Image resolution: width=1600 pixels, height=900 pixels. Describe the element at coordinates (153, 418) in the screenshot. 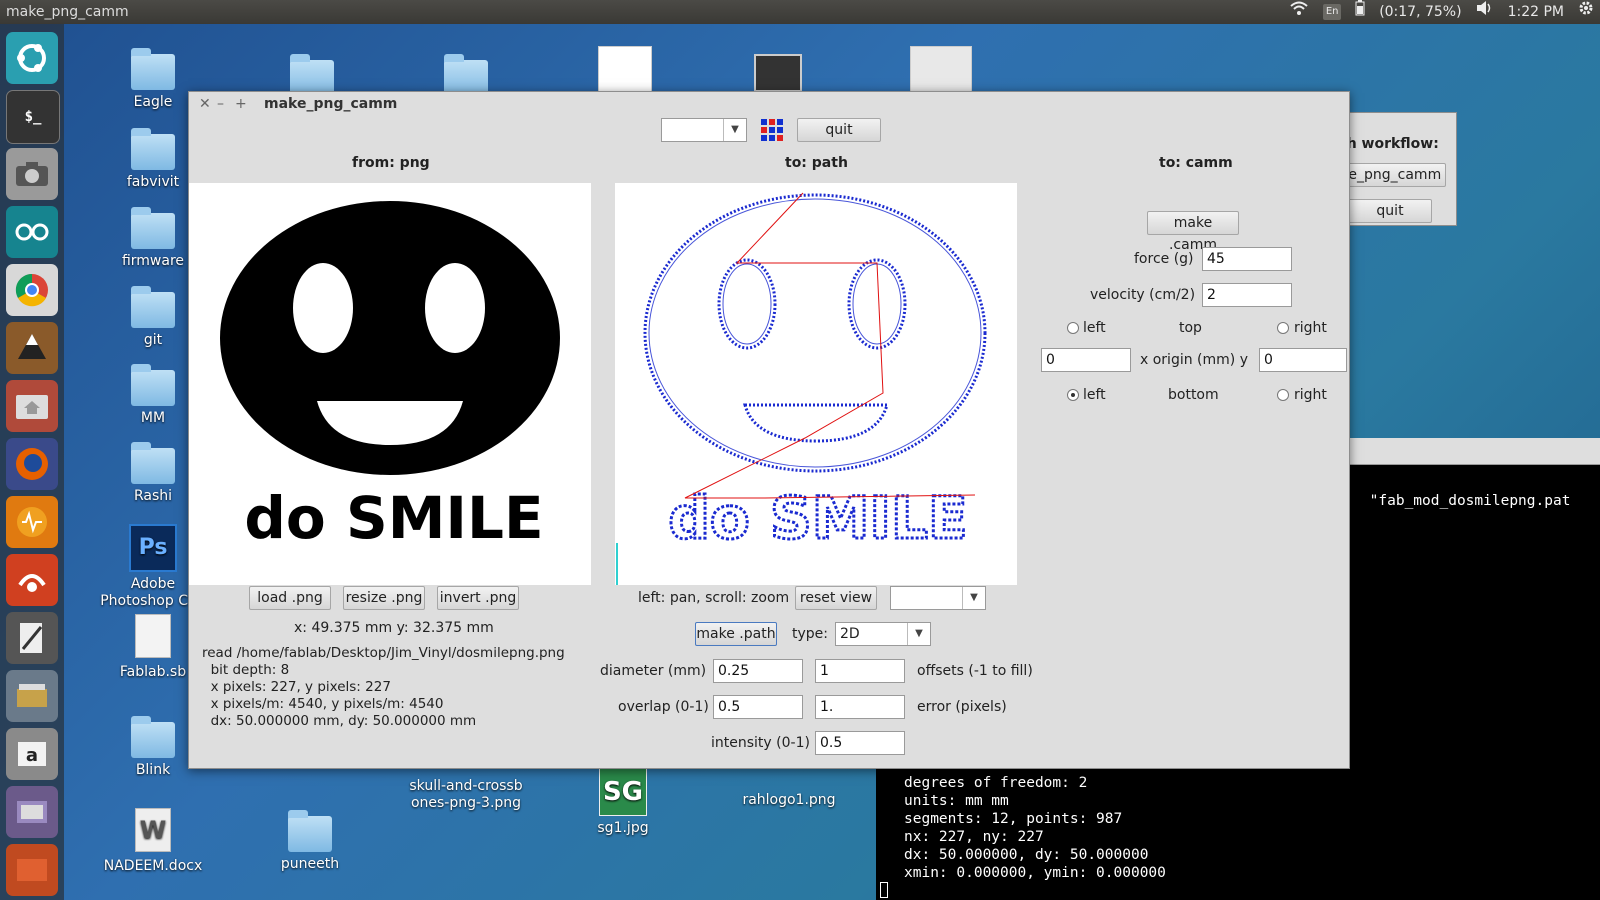

I see `desktop-icon-label: MM` at that location.